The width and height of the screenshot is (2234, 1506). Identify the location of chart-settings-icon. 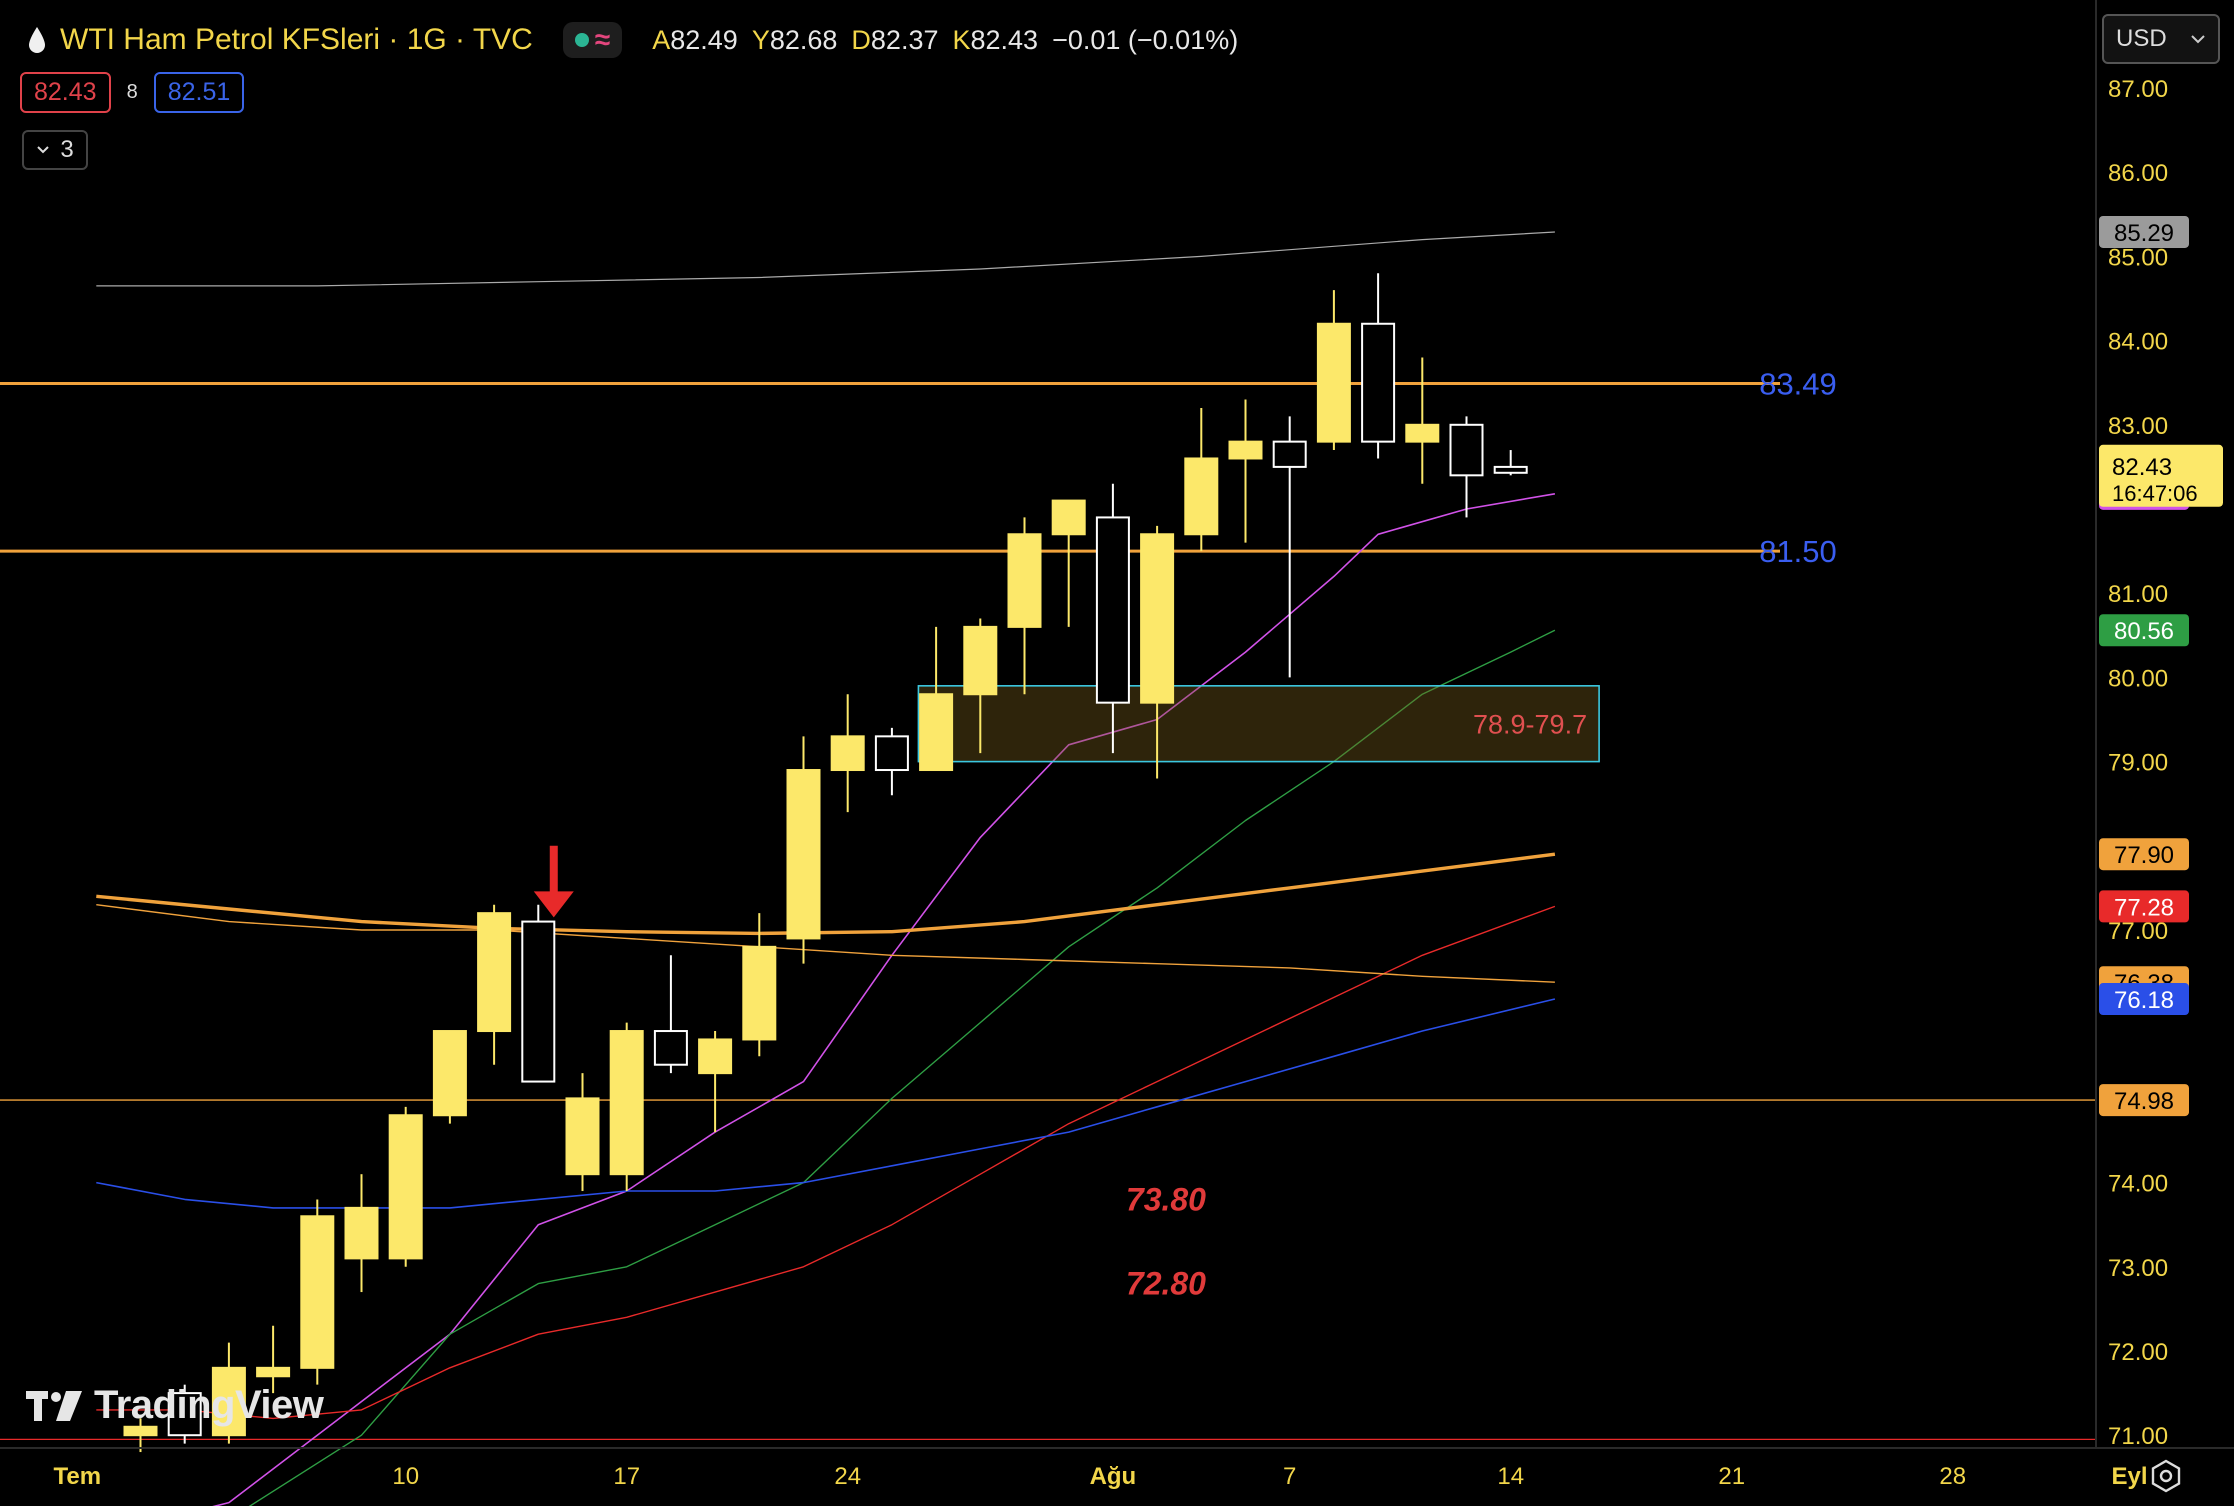
(2166, 1476).